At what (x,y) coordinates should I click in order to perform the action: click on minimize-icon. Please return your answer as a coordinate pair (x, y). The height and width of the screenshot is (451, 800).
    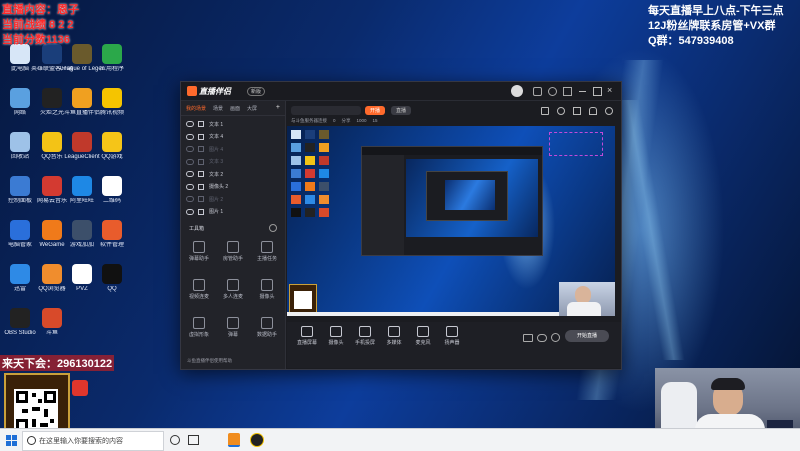
    Looking at the image, I should click on (582, 91).